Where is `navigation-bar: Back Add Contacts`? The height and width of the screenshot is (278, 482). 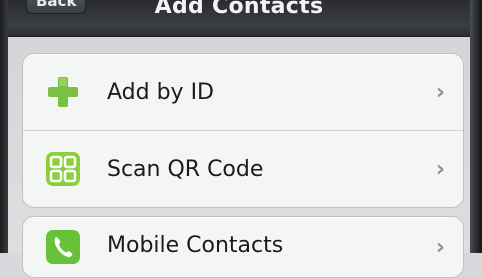 navigation-bar: Back Add Contacts is located at coordinates (239, 18).